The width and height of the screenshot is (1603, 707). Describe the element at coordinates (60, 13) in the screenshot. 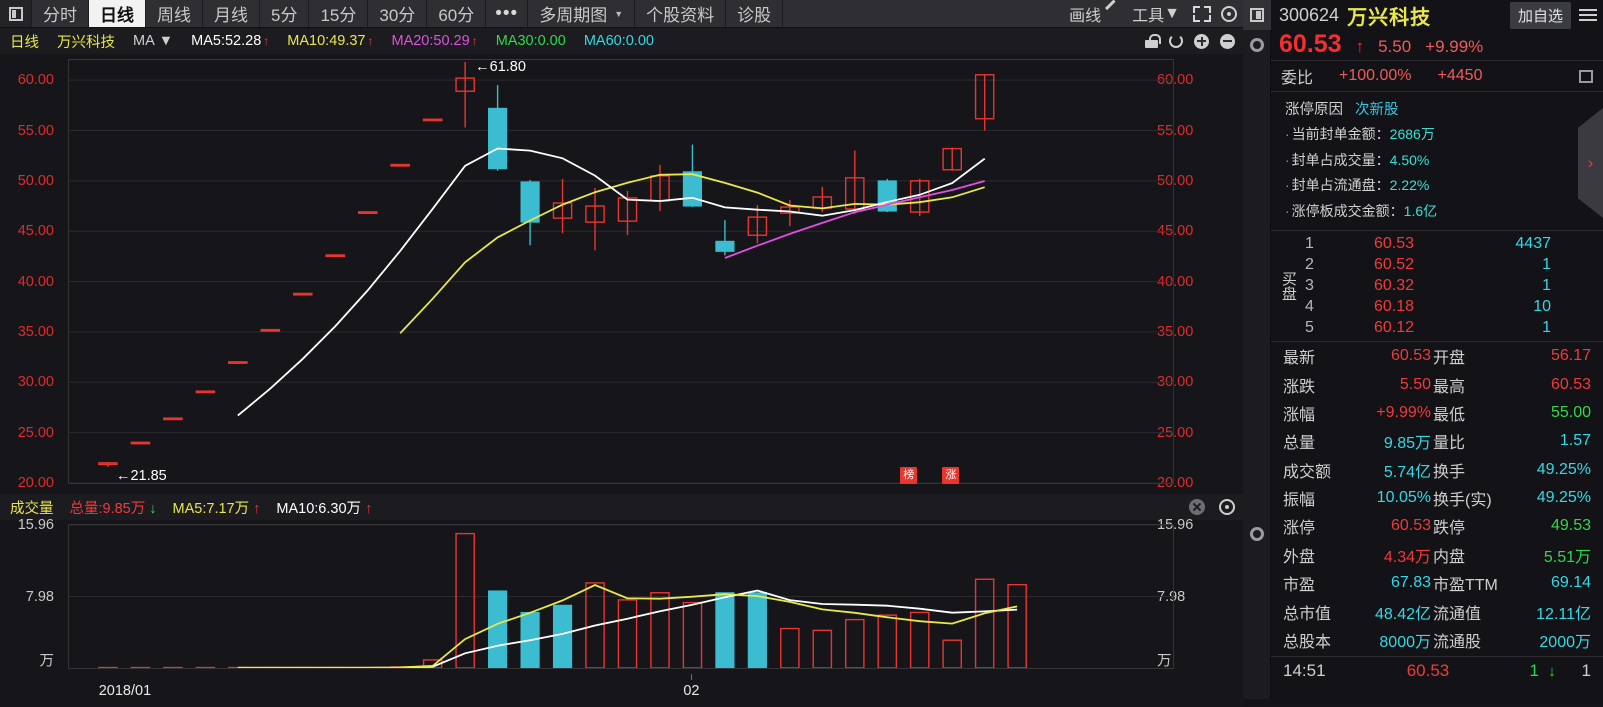

I see `period-tab-fenshi: 分时` at that location.